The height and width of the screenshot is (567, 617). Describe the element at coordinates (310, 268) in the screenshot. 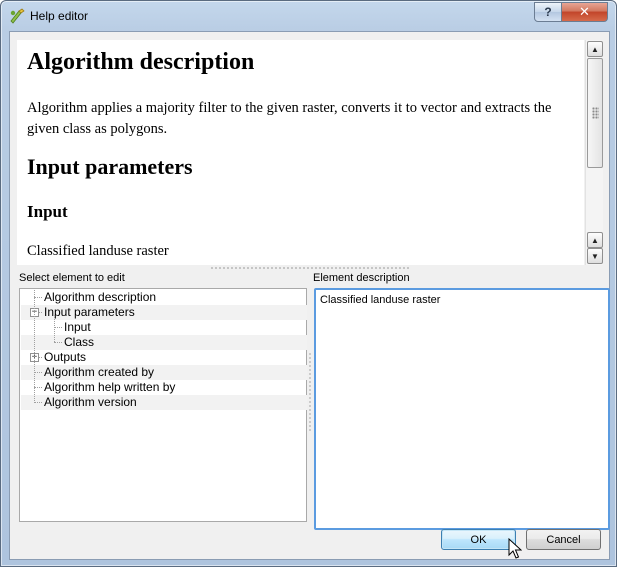

I see `horizontal-splitter-handle` at that location.